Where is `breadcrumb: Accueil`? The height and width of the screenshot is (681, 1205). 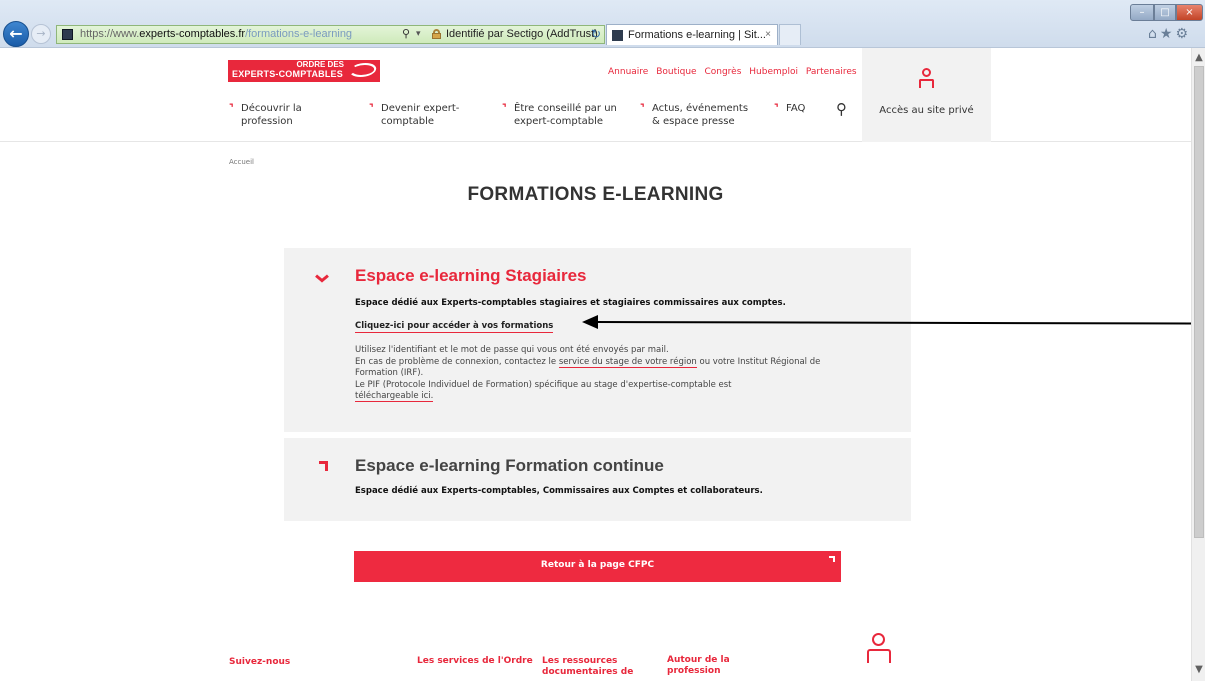 breadcrumb: Accueil is located at coordinates (241, 162).